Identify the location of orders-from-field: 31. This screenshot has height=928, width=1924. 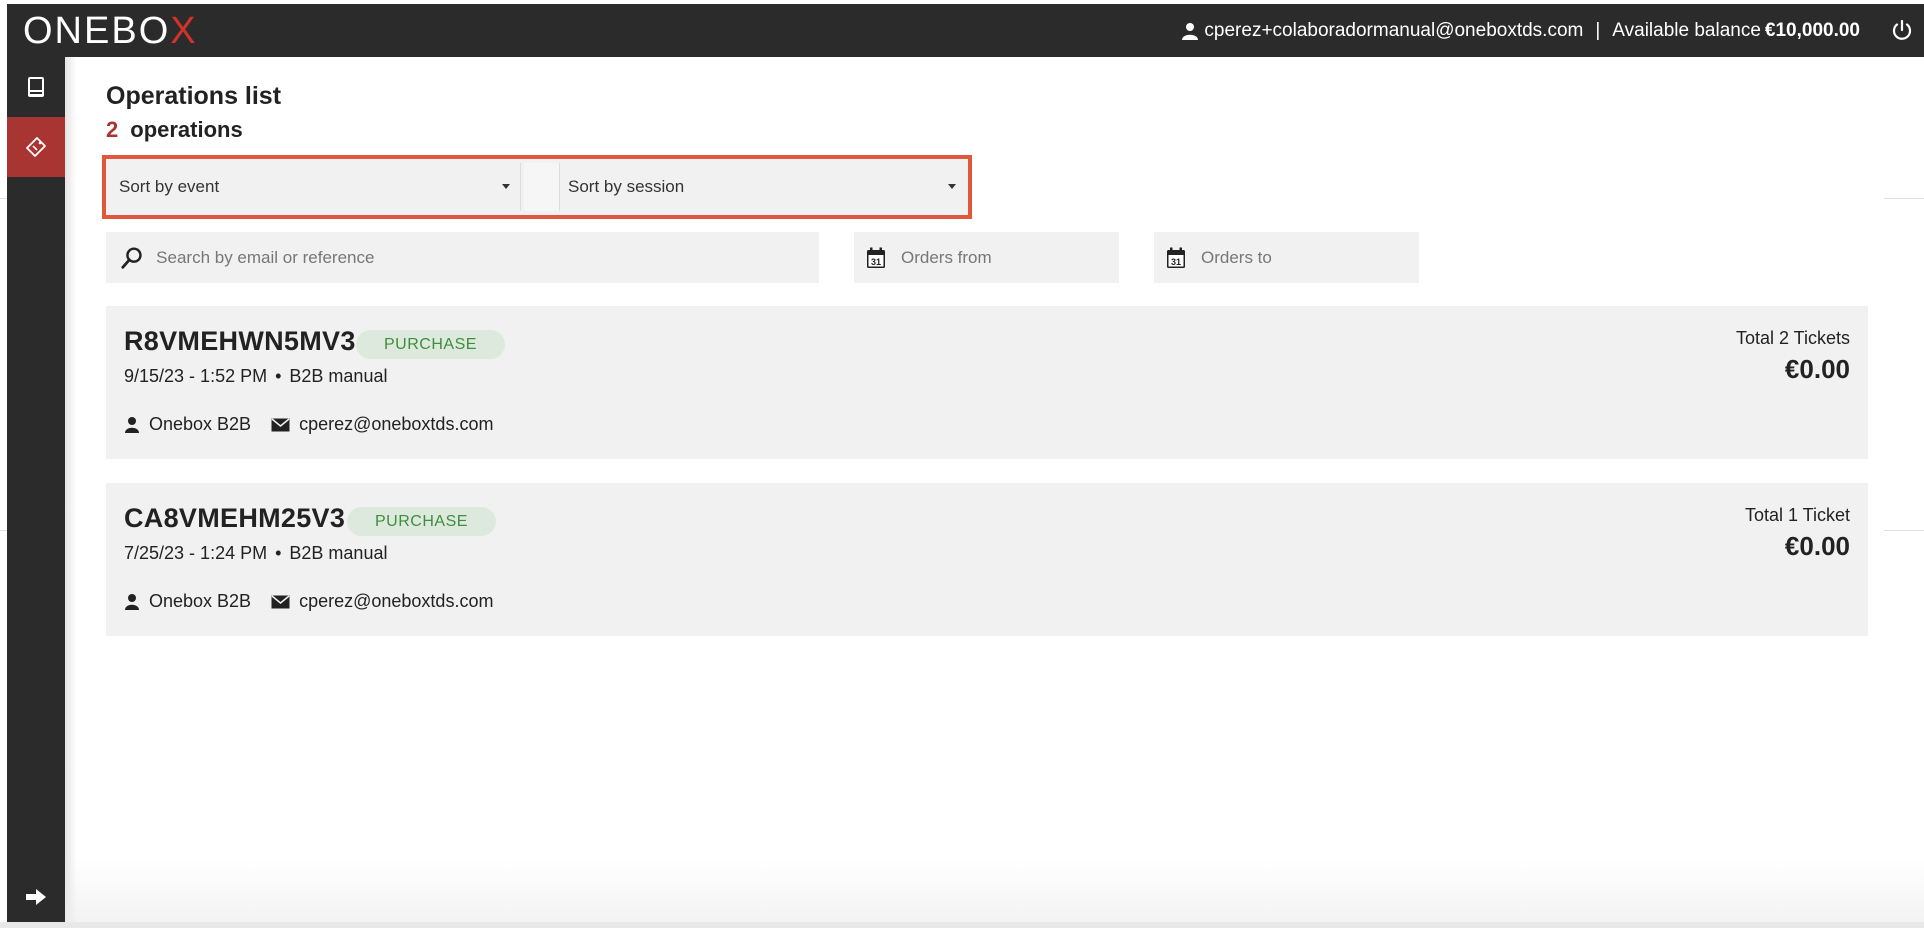
(986, 257).